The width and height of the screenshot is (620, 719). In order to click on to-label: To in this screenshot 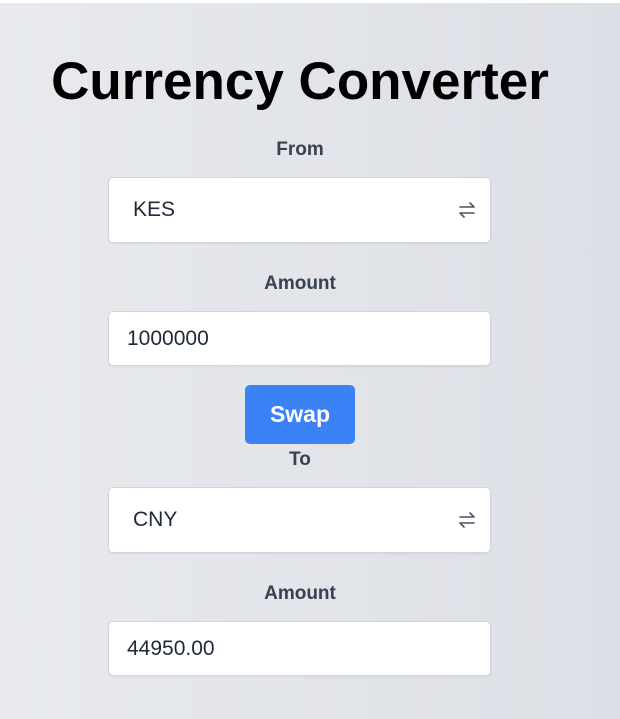, I will do `click(300, 459)`.